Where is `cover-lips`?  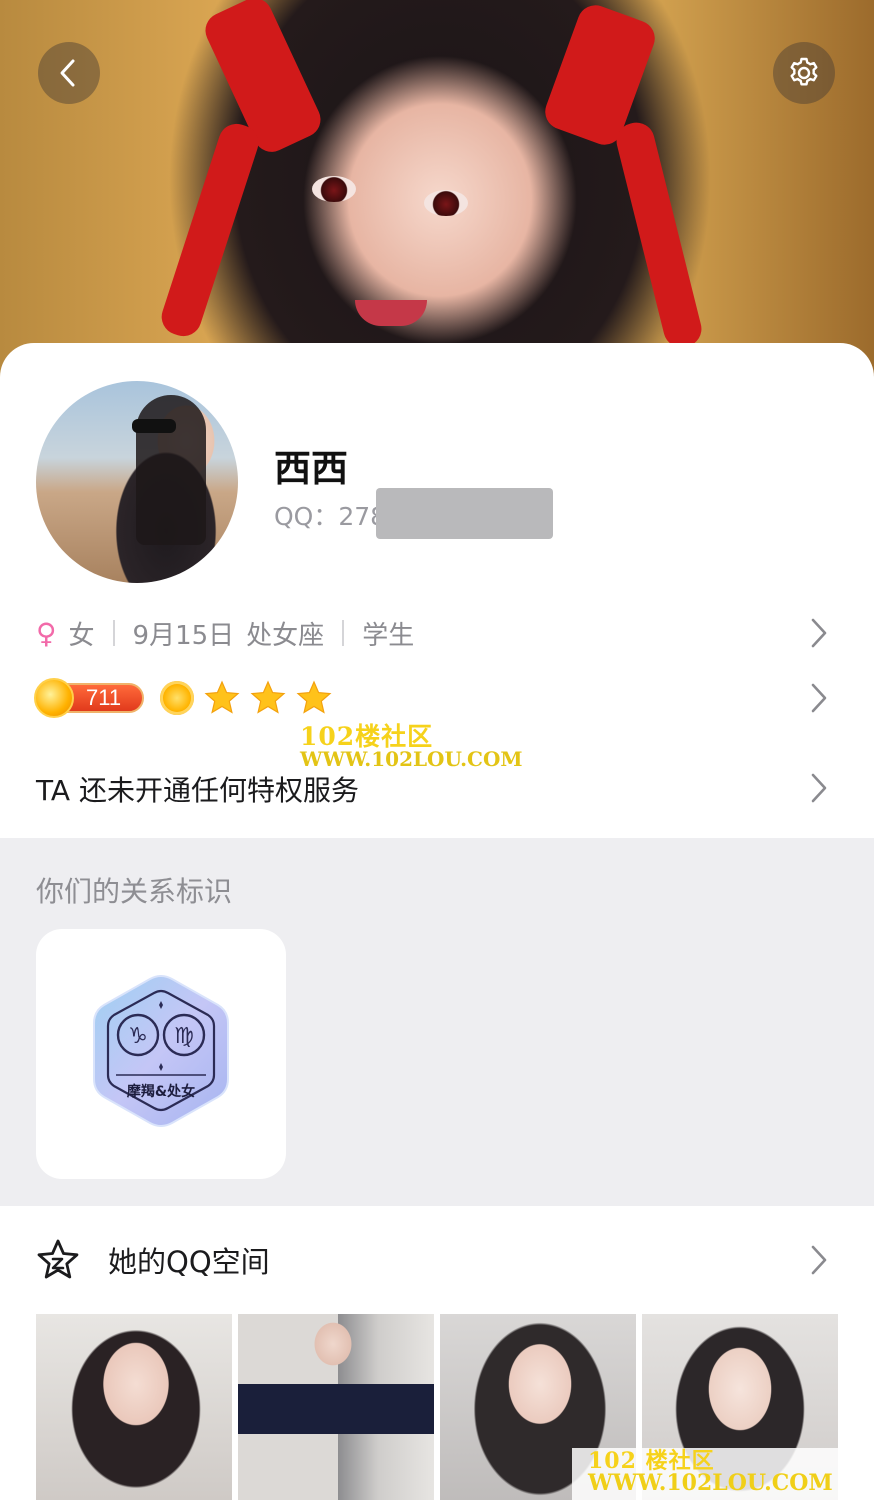 cover-lips is located at coordinates (391, 313).